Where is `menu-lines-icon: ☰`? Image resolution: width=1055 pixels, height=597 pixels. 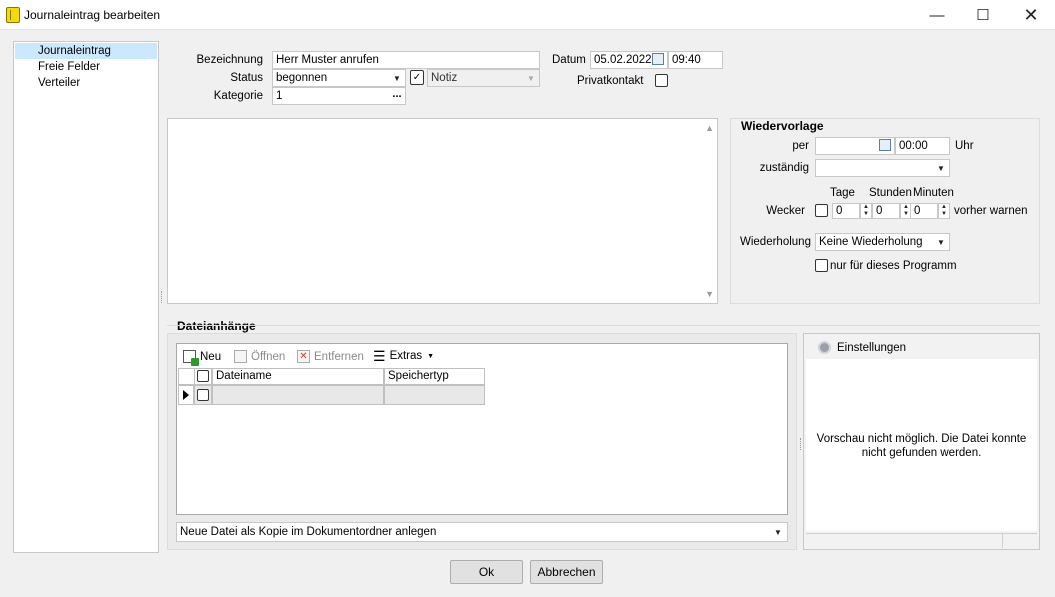 menu-lines-icon: ☰ is located at coordinates (379, 356).